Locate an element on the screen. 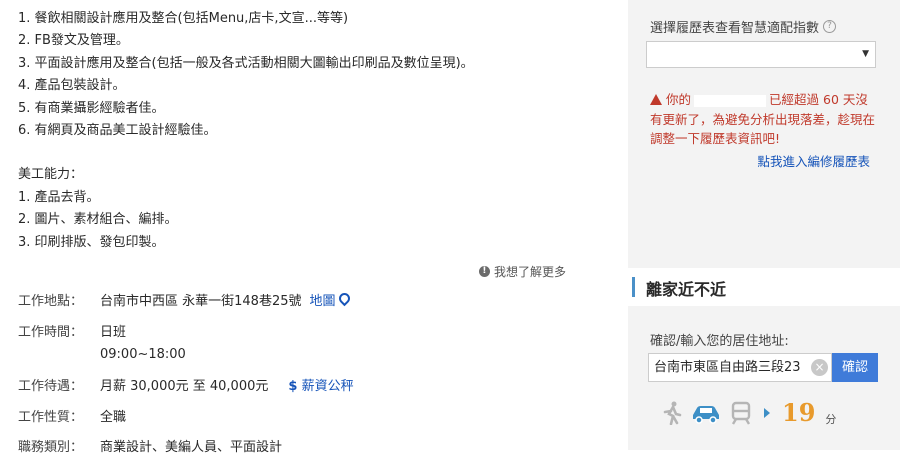 This screenshot has height=455, width=900. dollar-icon: $ is located at coordinates (293, 386).